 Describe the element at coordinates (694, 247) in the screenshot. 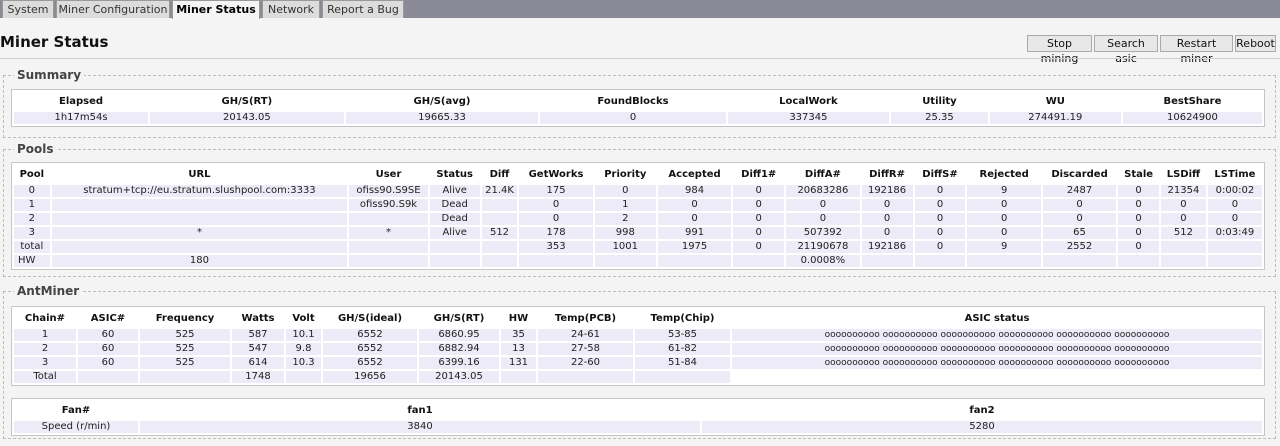

I see `pools-cell: 1975` at that location.